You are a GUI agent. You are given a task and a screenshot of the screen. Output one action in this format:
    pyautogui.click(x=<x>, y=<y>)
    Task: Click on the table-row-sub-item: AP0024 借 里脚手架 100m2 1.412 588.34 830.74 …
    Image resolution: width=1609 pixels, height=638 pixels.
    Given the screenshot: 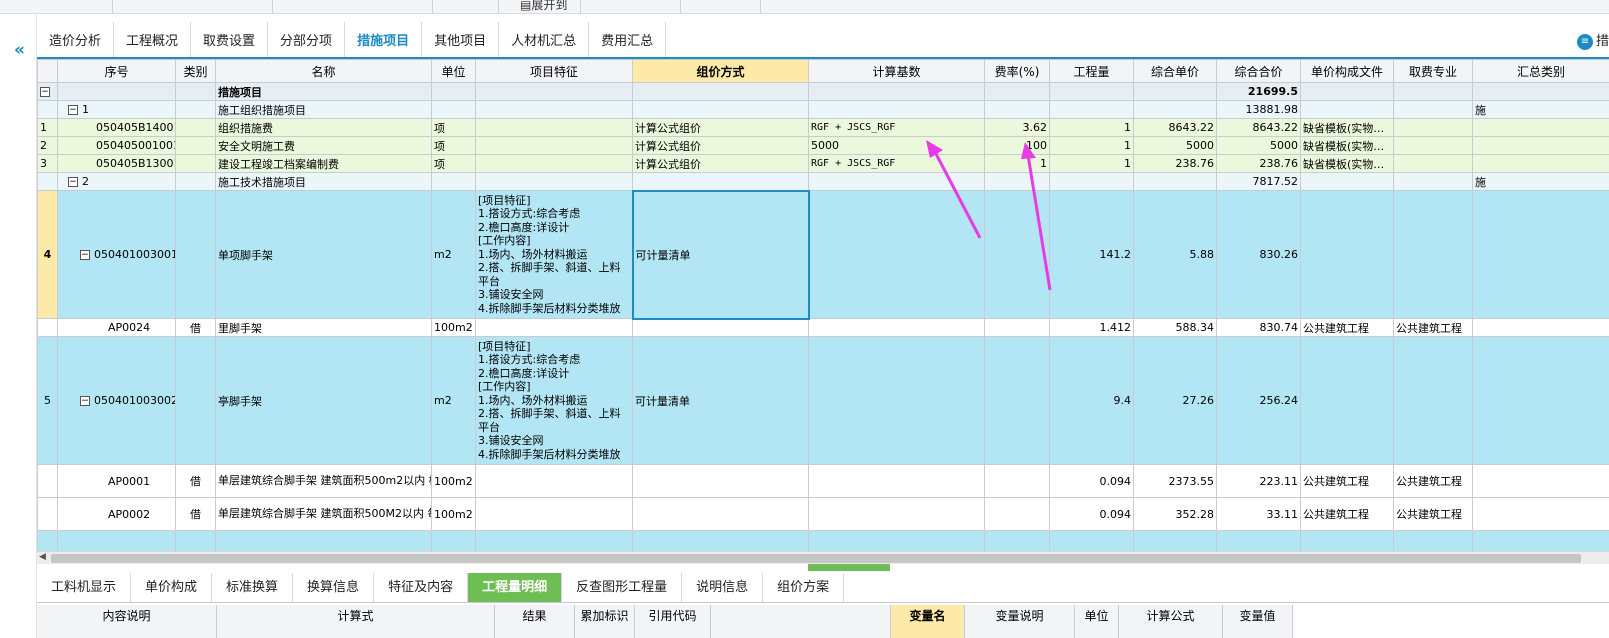 What is the action you would take?
    pyautogui.click(x=823, y=327)
    